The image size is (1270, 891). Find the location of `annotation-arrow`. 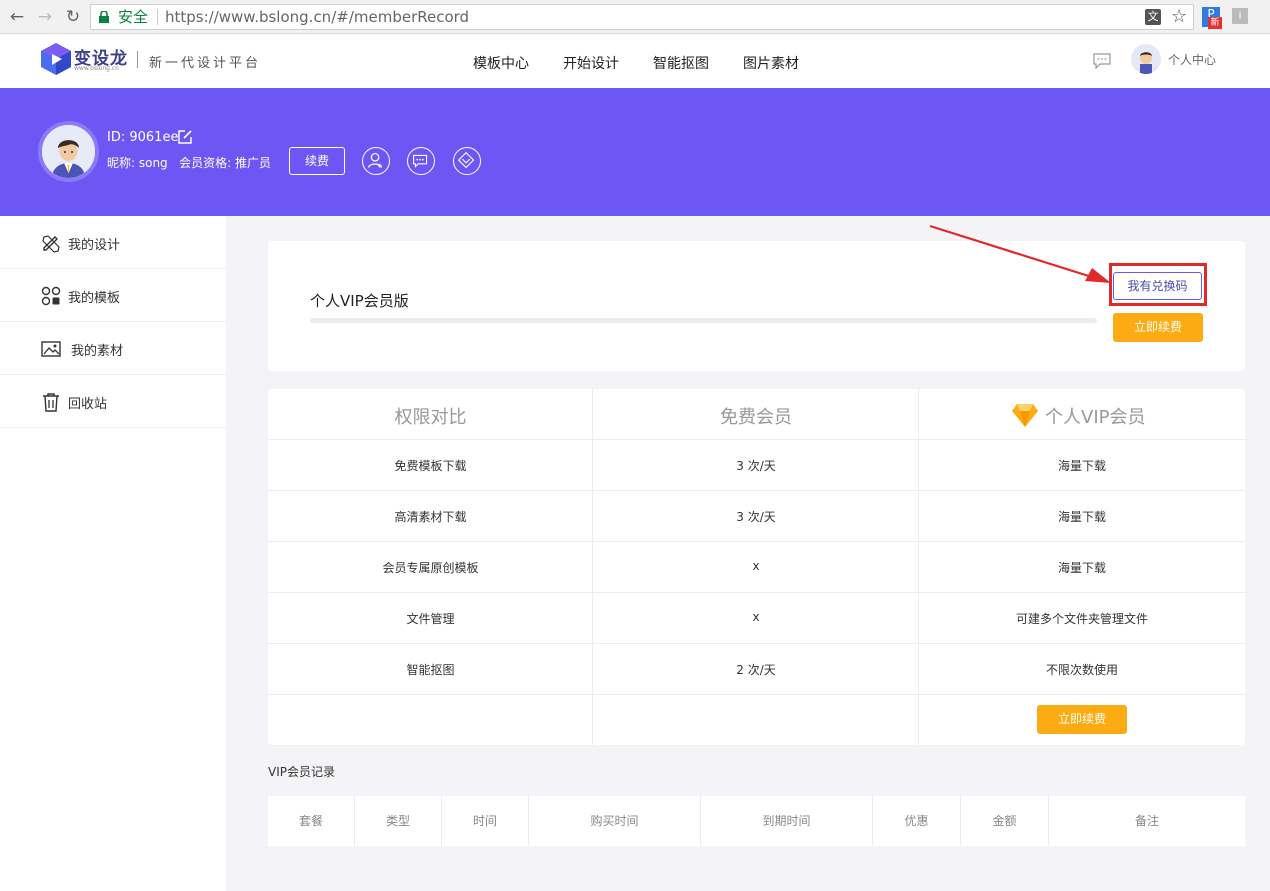

annotation-arrow is located at coordinates (1020, 253).